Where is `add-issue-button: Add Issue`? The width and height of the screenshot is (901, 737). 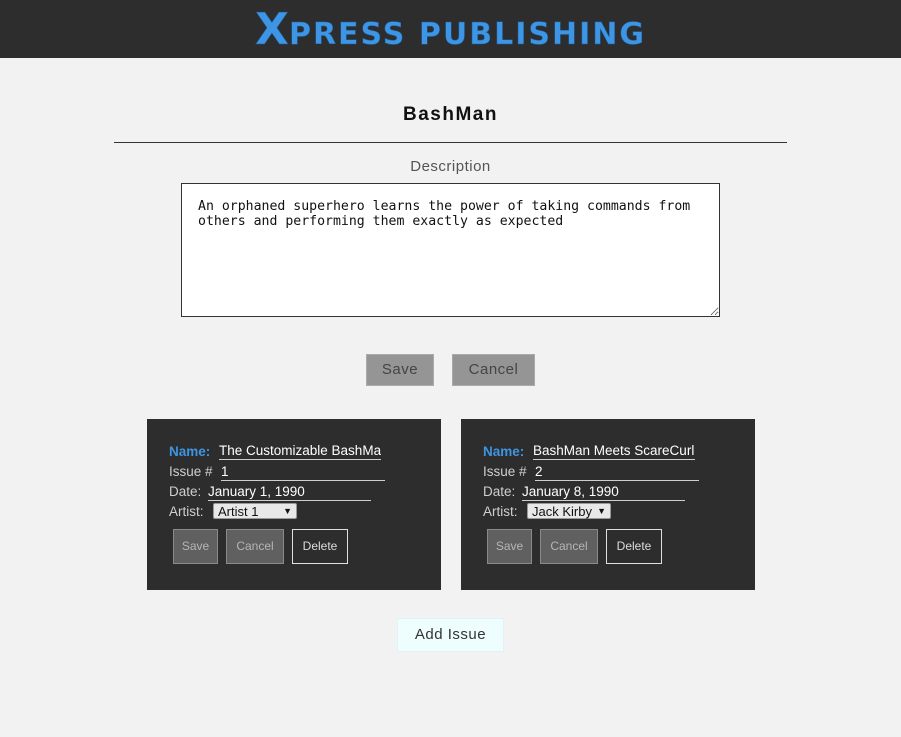
add-issue-button: Add Issue is located at coordinates (450, 635).